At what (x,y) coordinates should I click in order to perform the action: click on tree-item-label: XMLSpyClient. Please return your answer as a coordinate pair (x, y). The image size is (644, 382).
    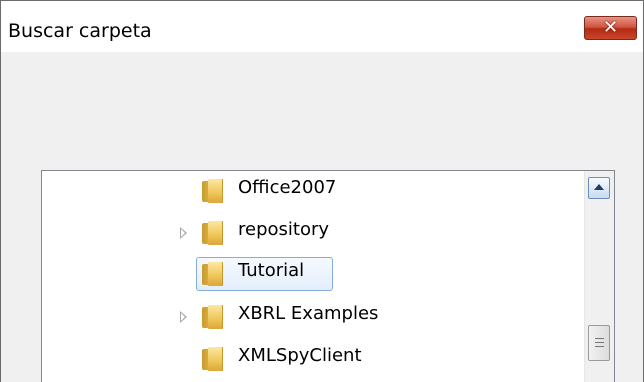
    Looking at the image, I should click on (300, 355).